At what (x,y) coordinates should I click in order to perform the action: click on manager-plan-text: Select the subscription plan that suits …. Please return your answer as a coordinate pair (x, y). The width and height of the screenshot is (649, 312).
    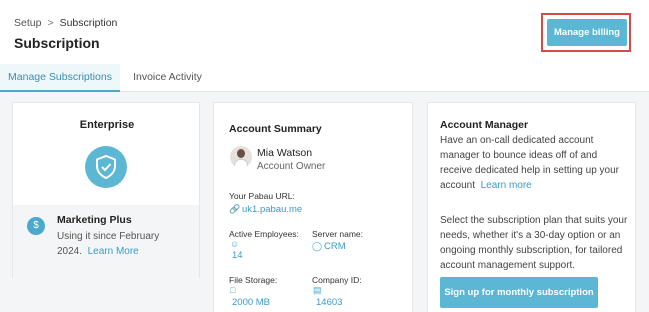
    Looking at the image, I should click on (534, 243).